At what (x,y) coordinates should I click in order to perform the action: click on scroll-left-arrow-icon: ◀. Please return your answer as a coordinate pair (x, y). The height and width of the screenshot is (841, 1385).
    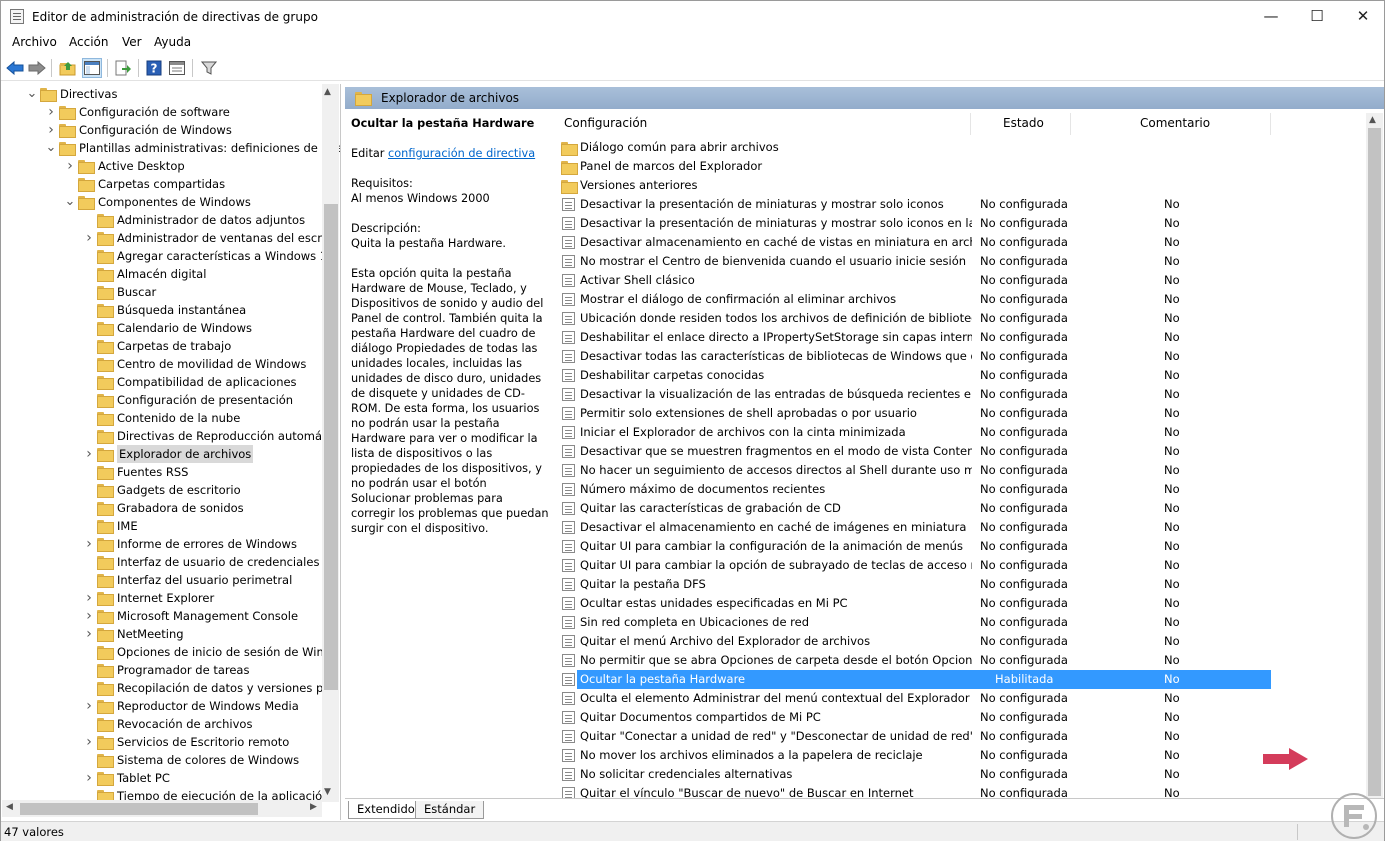
    Looking at the image, I should click on (9, 807).